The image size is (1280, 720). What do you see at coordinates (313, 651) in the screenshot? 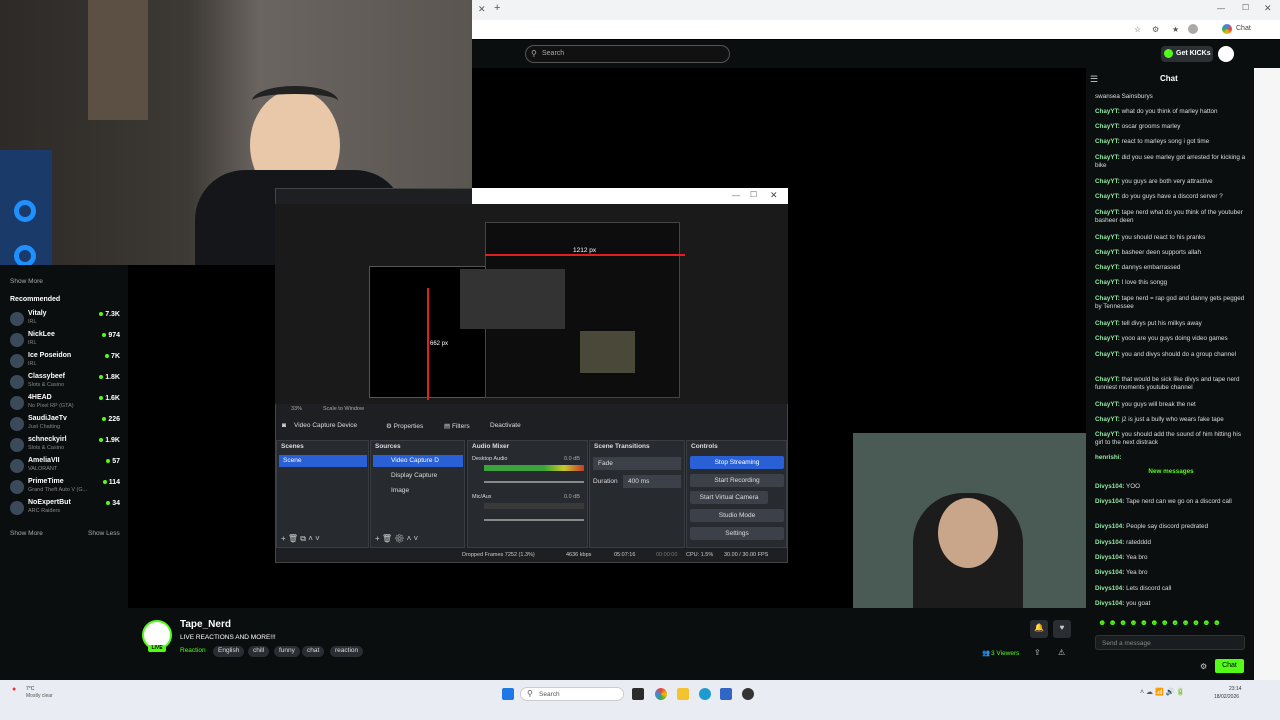
I see `tag: chat` at bounding box center [313, 651].